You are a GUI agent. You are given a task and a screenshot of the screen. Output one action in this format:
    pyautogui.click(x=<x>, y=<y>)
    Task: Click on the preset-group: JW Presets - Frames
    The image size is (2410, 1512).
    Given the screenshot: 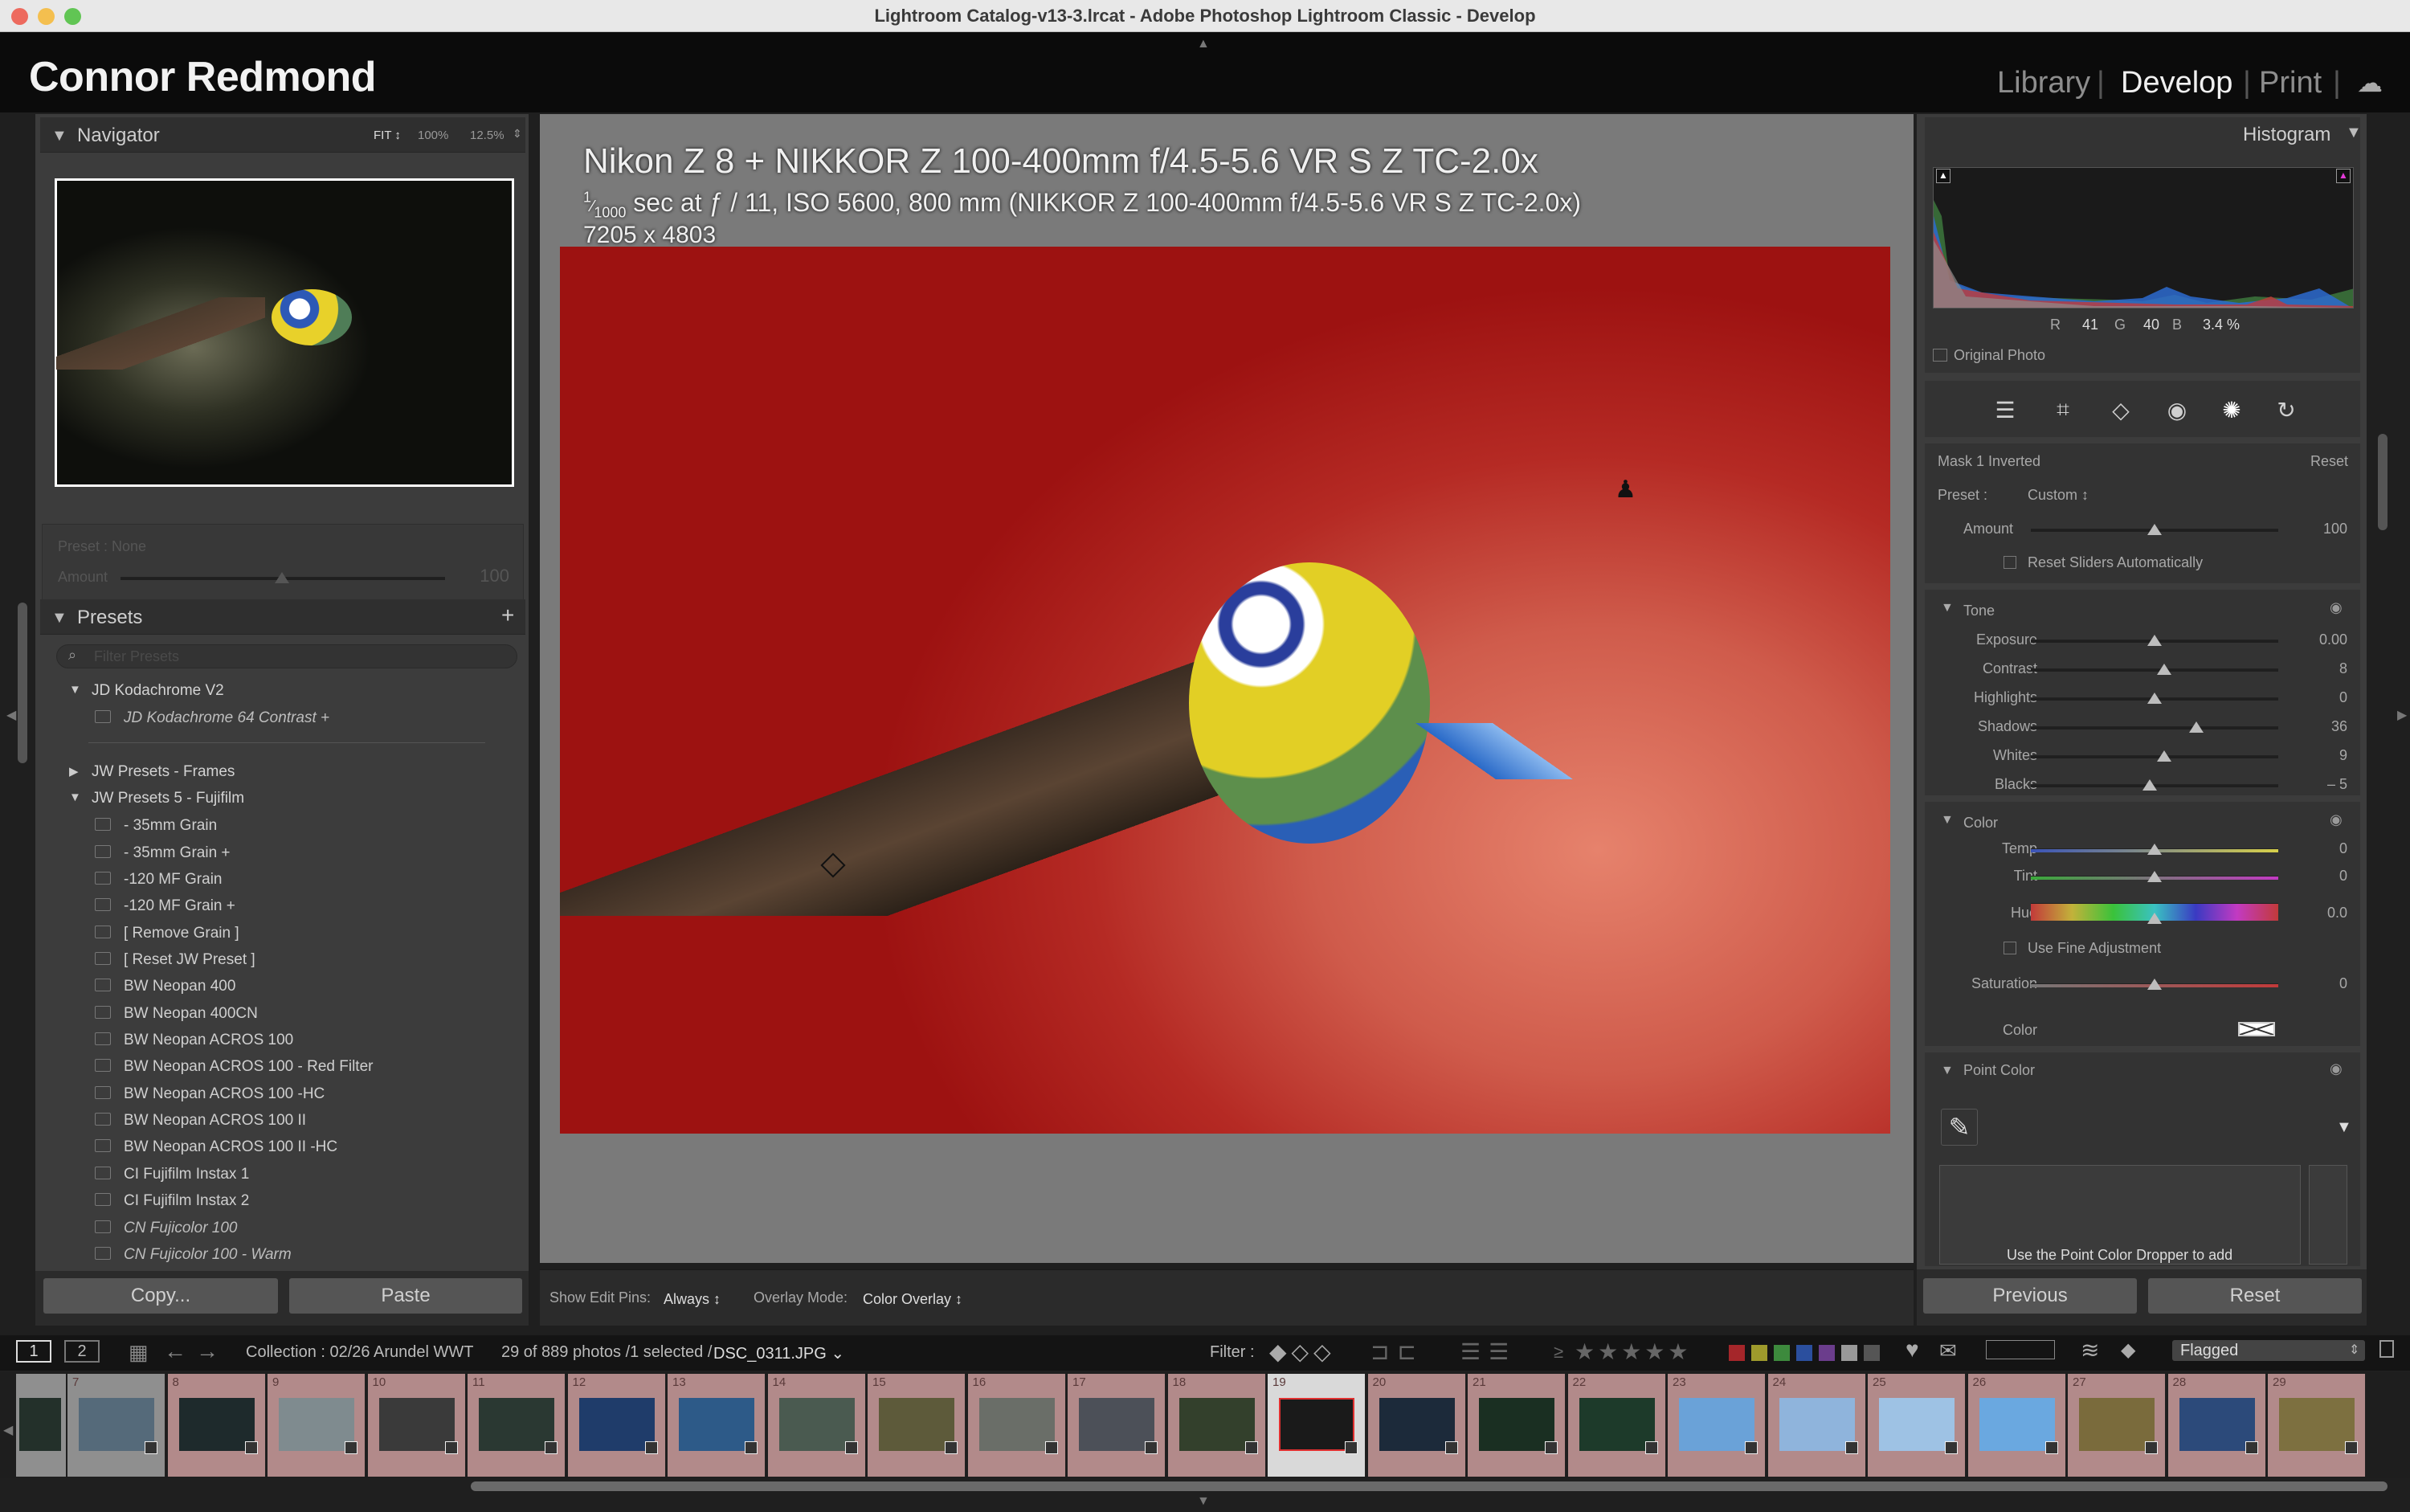 What is the action you would take?
    pyautogui.click(x=163, y=772)
    